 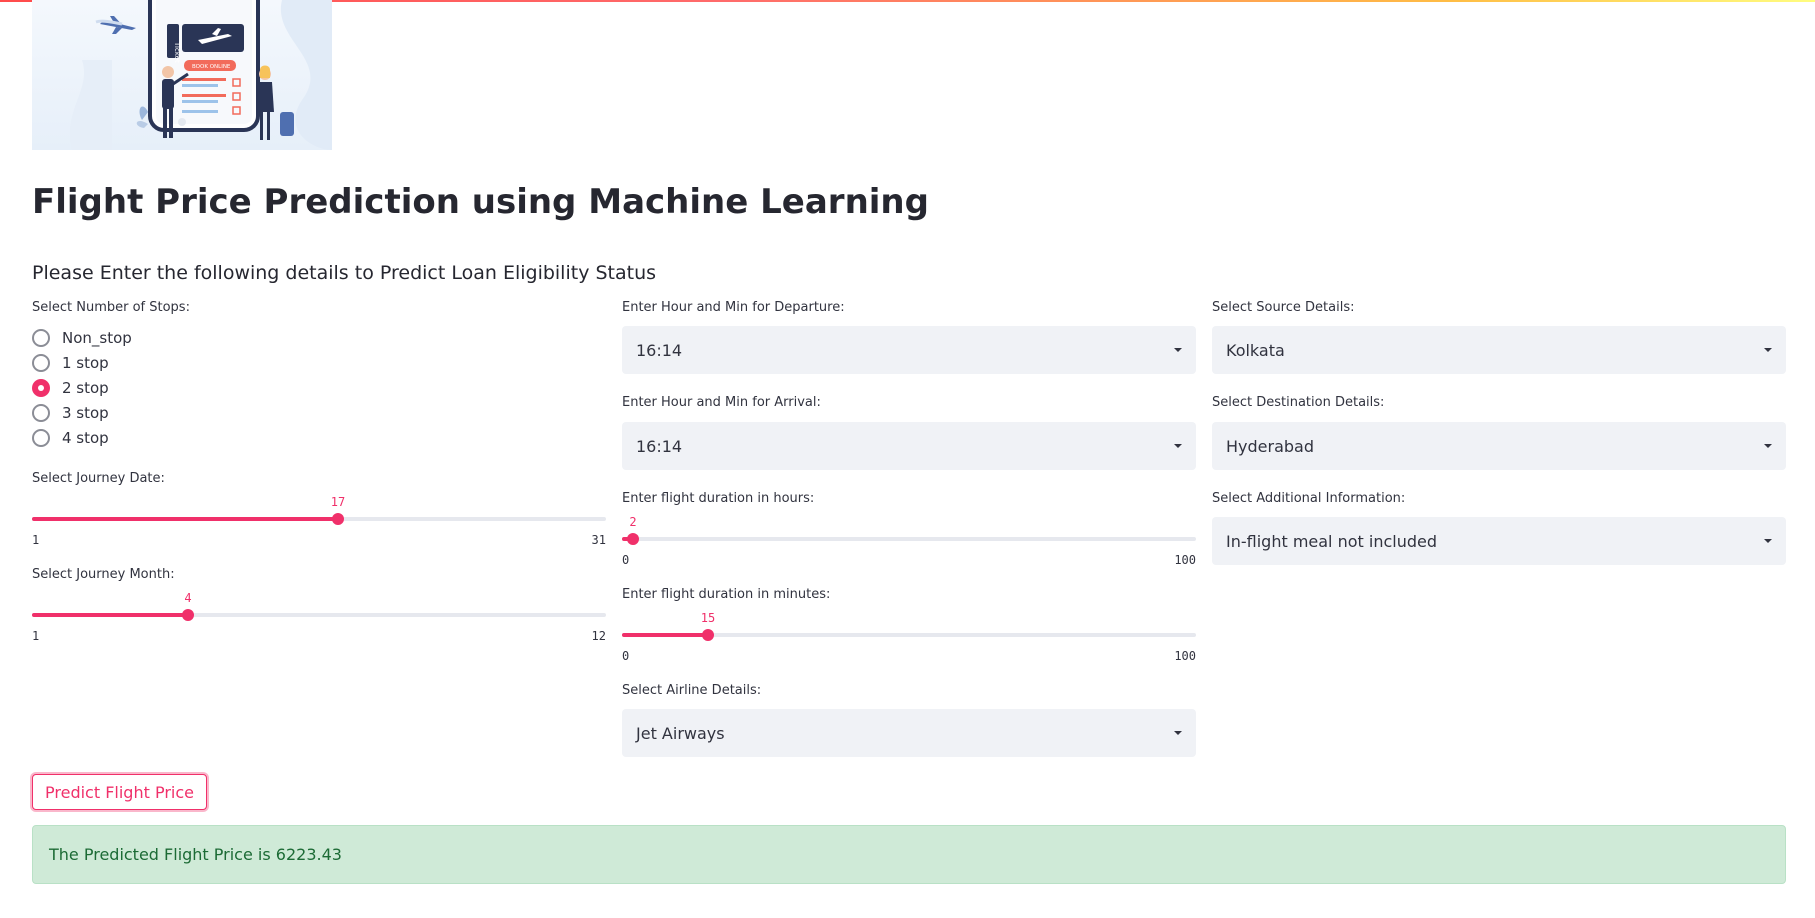 I want to click on svg-text: Ticket, so click(x=177, y=52).